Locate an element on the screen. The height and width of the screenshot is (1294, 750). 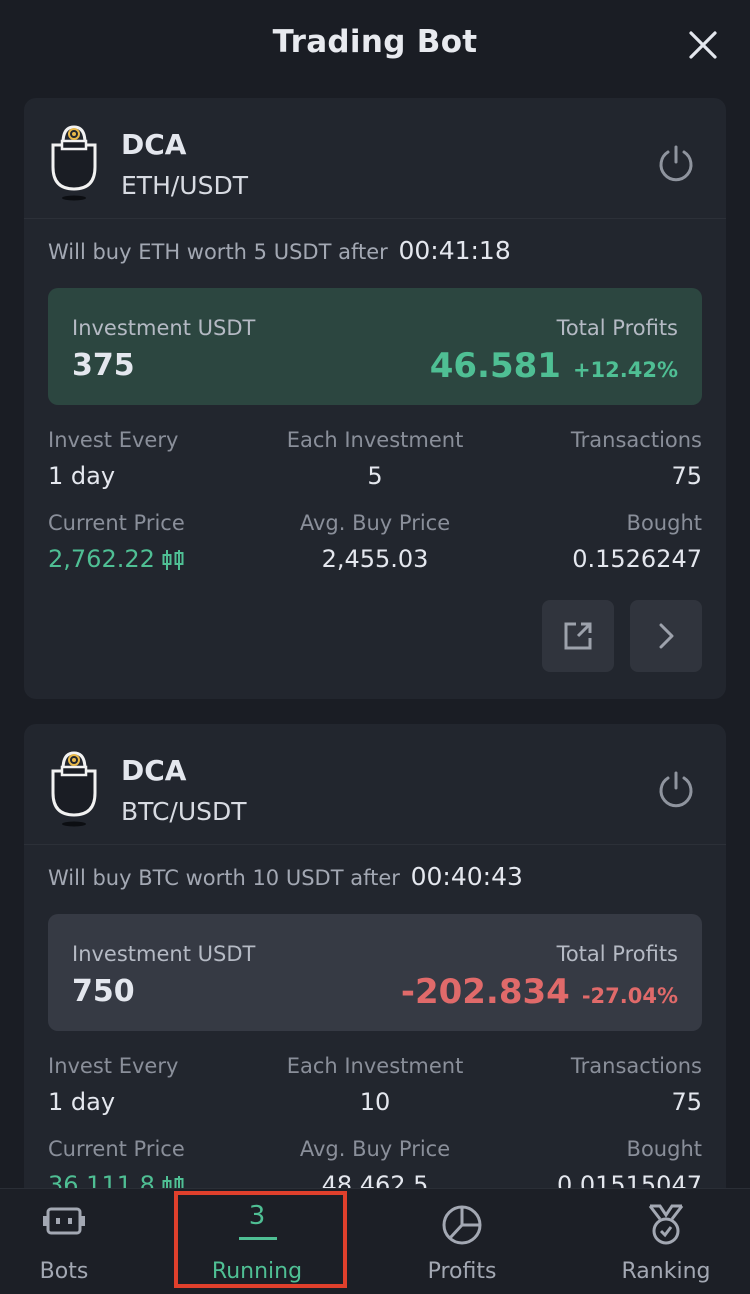
stat-value: 2,762.22 is located at coordinates (116, 559).